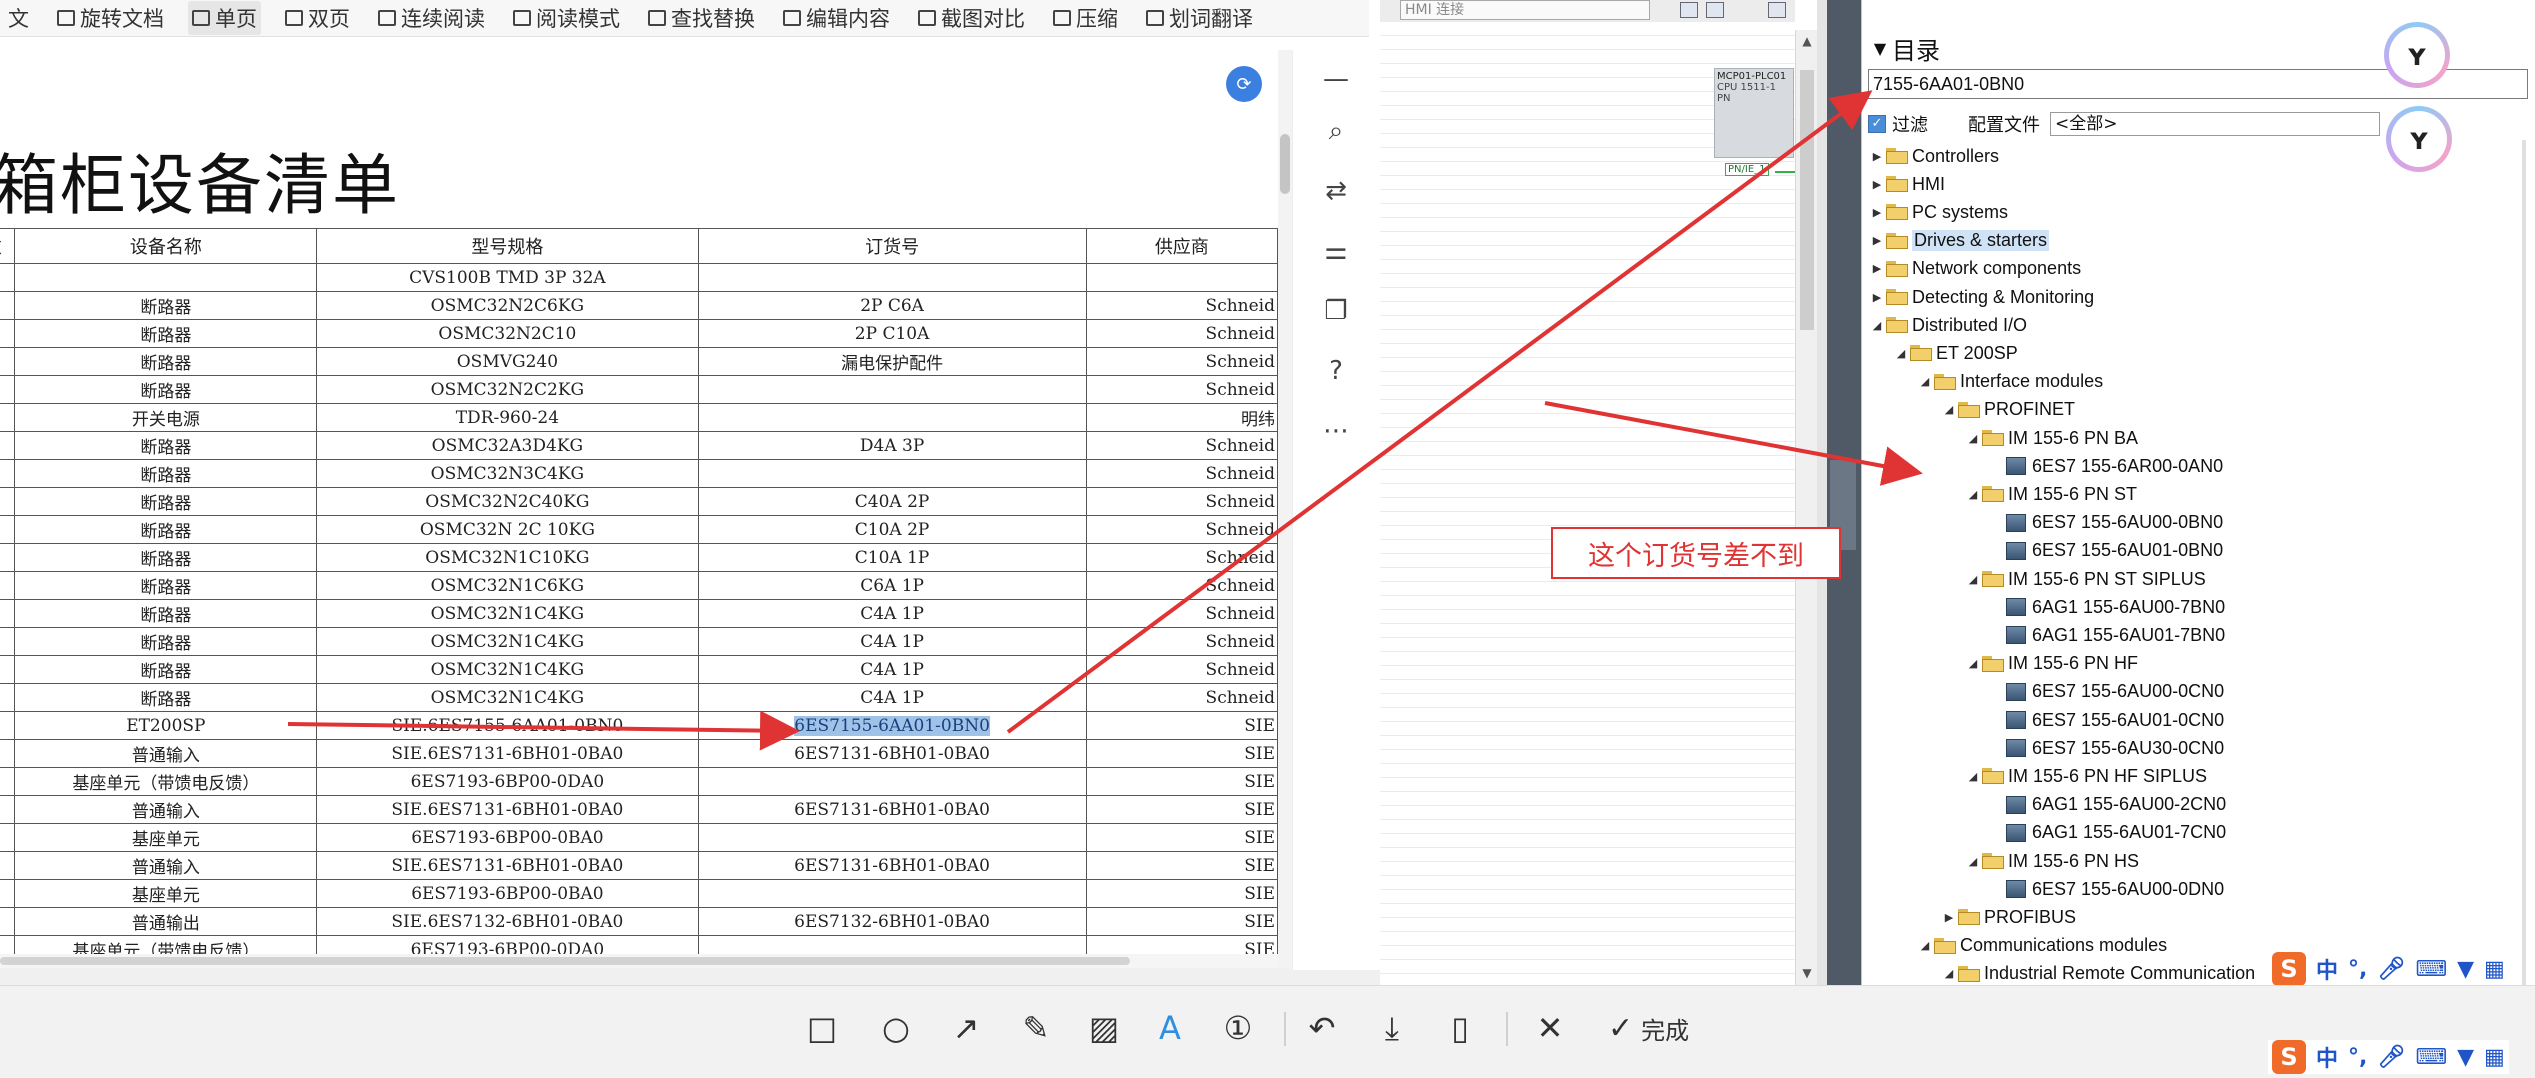 The image size is (2535, 1078). I want to click on row-number-cell: 9, so click(8, 781).